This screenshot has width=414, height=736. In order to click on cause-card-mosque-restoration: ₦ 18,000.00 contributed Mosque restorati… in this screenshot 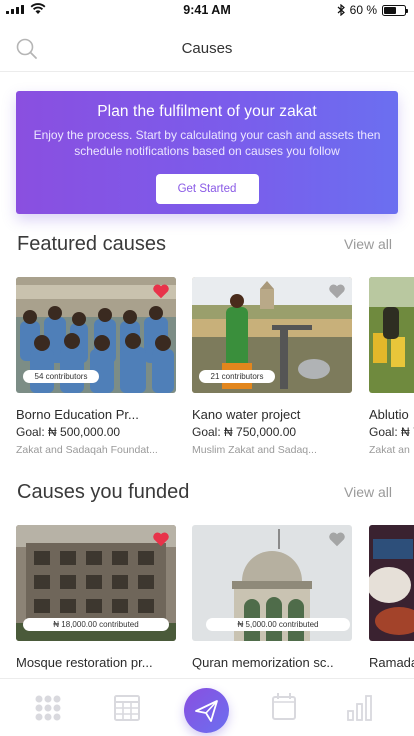, I will do `click(96, 597)`.